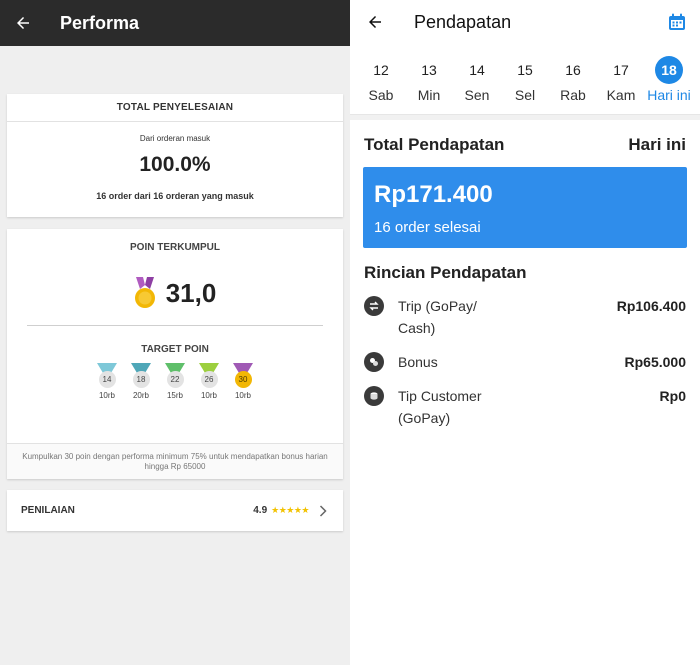 Image resolution: width=700 pixels, height=665 pixels. I want to click on target-medal: 26 10rb, so click(209, 381).